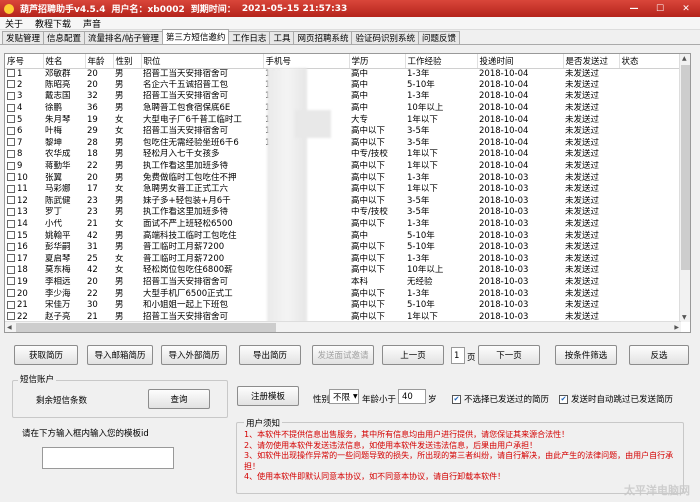 The width and height of the screenshot is (700, 502). I want to click on table-row: 2陈昭亮20男名企六千五诚招普工包13高中5-10年2018-10-04未发送过, so click(342, 86).